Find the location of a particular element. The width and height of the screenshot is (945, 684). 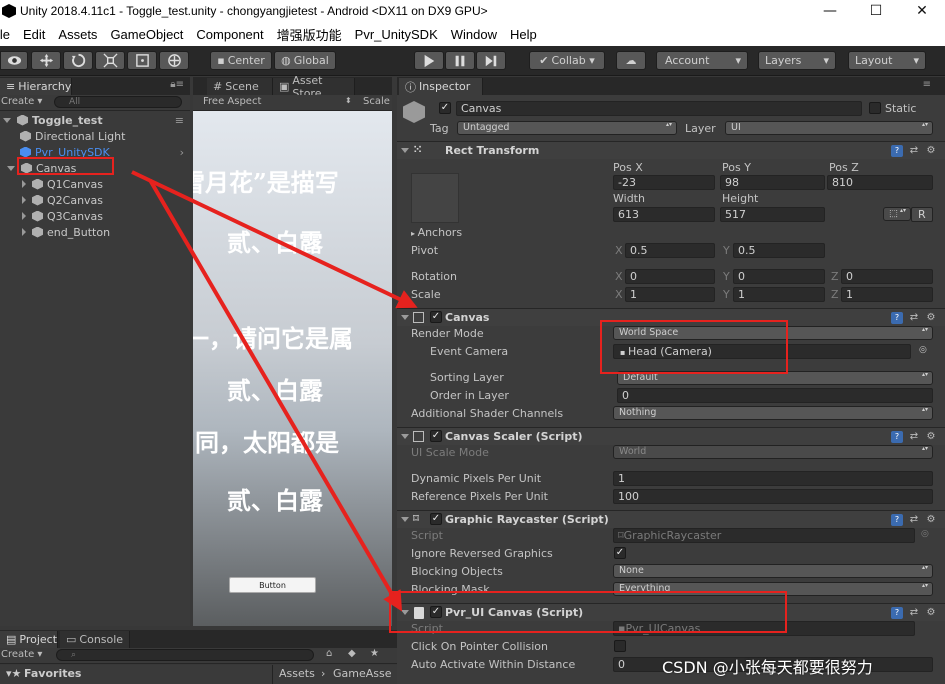

width-field: 613 is located at coordinates (664, 214).